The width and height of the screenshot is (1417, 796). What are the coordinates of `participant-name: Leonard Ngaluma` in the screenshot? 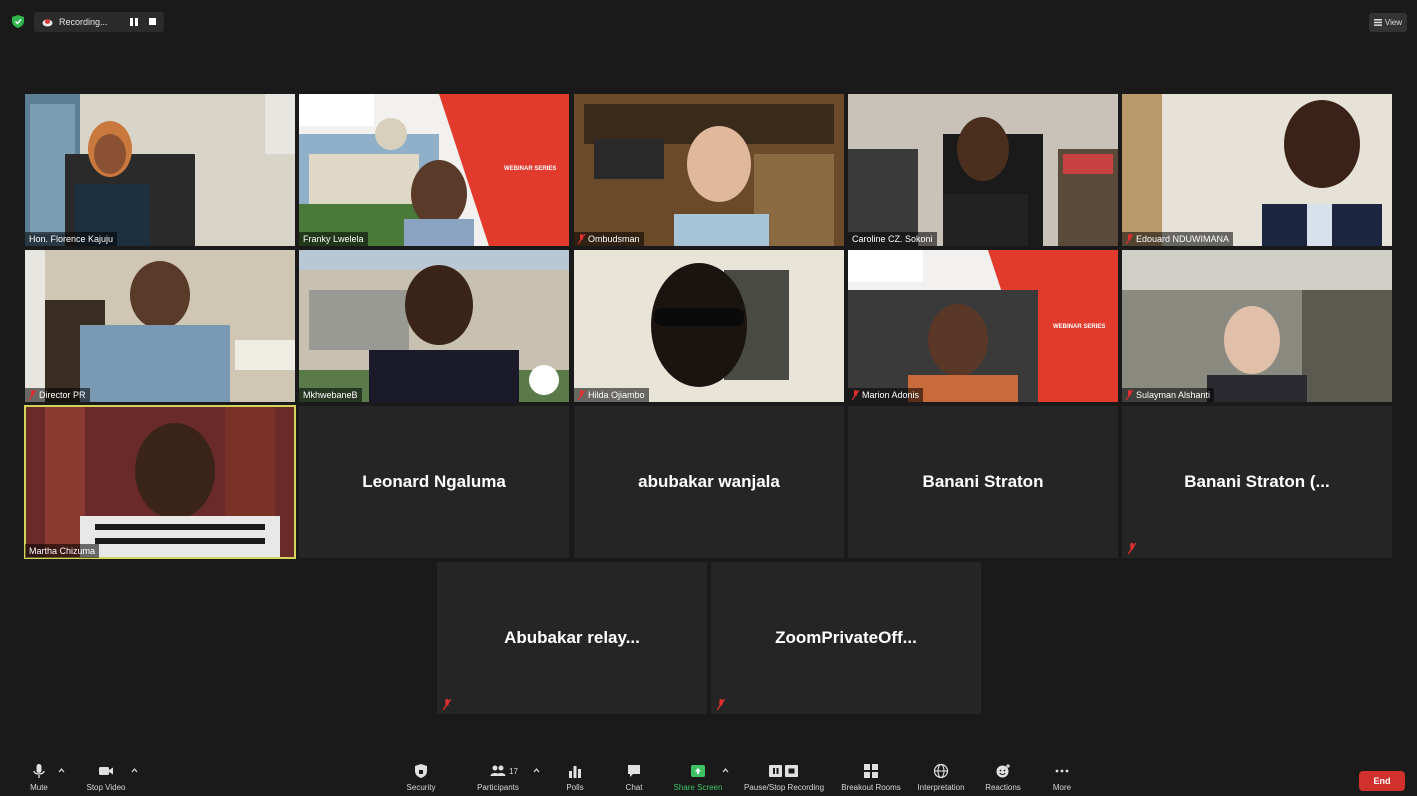 It's located at (434, 481).